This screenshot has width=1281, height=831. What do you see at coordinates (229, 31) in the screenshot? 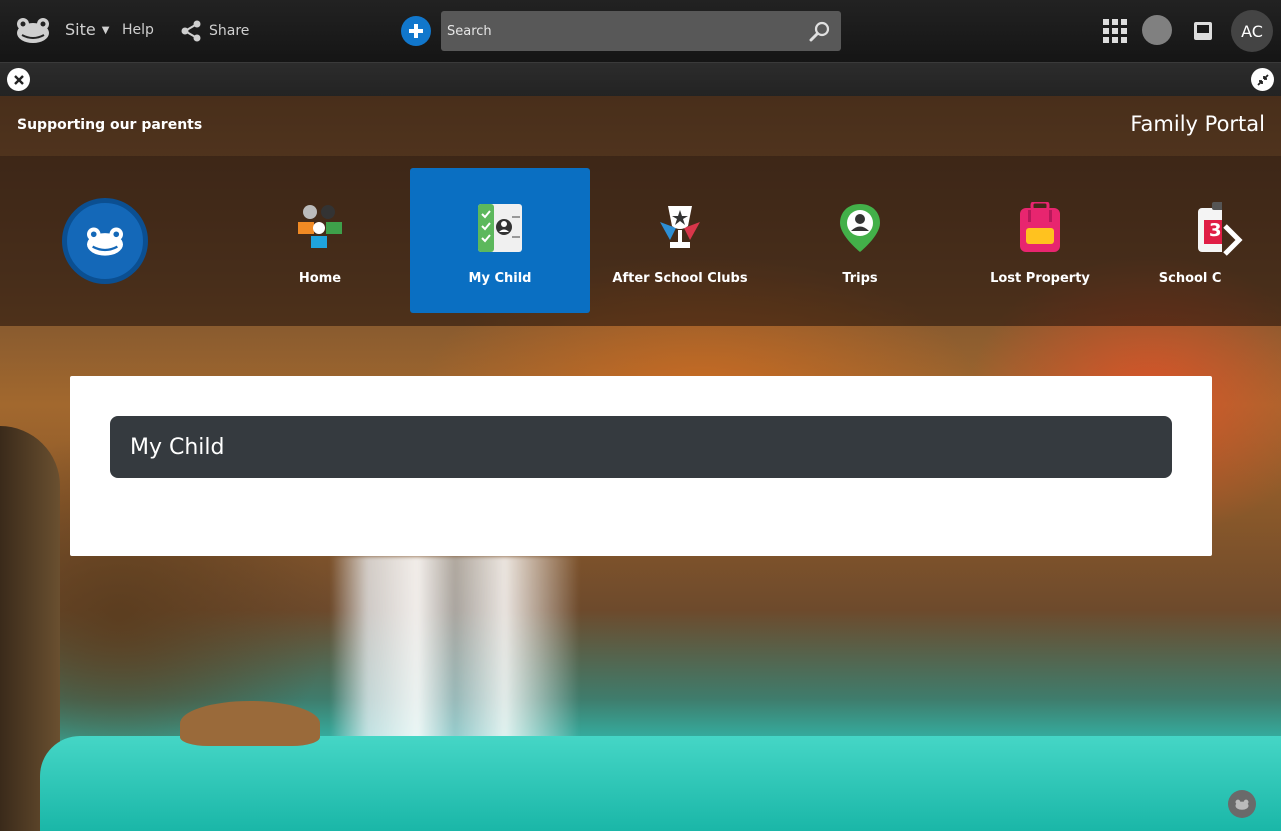
I see `share-label: Share` at bounding box center [229, 31].